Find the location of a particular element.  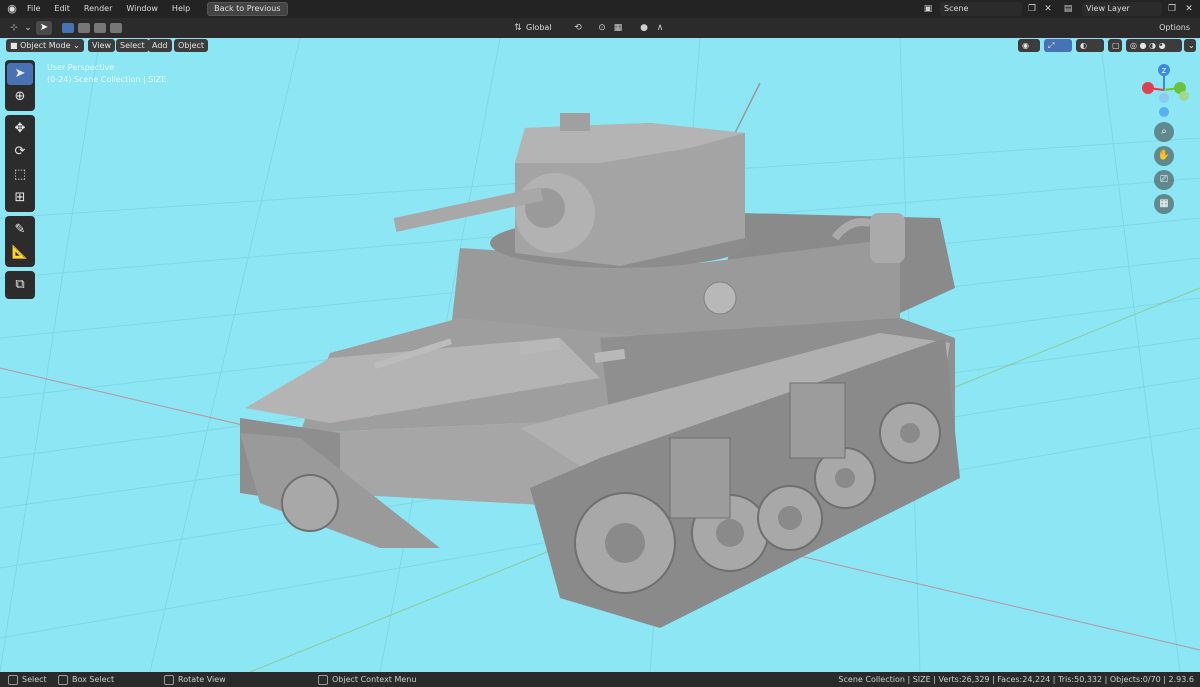

status-context-menu: Object Context Menu is located at coordinates (367, 679).